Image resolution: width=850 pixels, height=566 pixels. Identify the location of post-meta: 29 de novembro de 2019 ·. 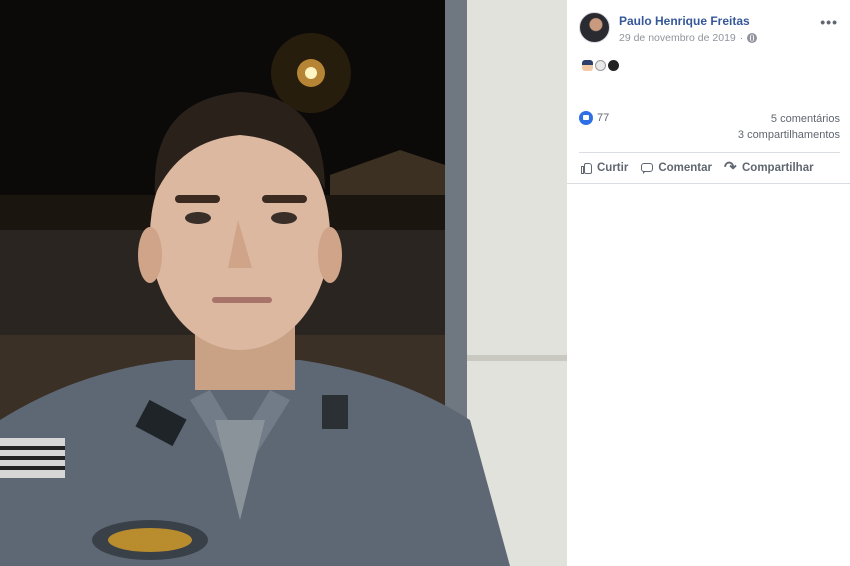
(688, 38).